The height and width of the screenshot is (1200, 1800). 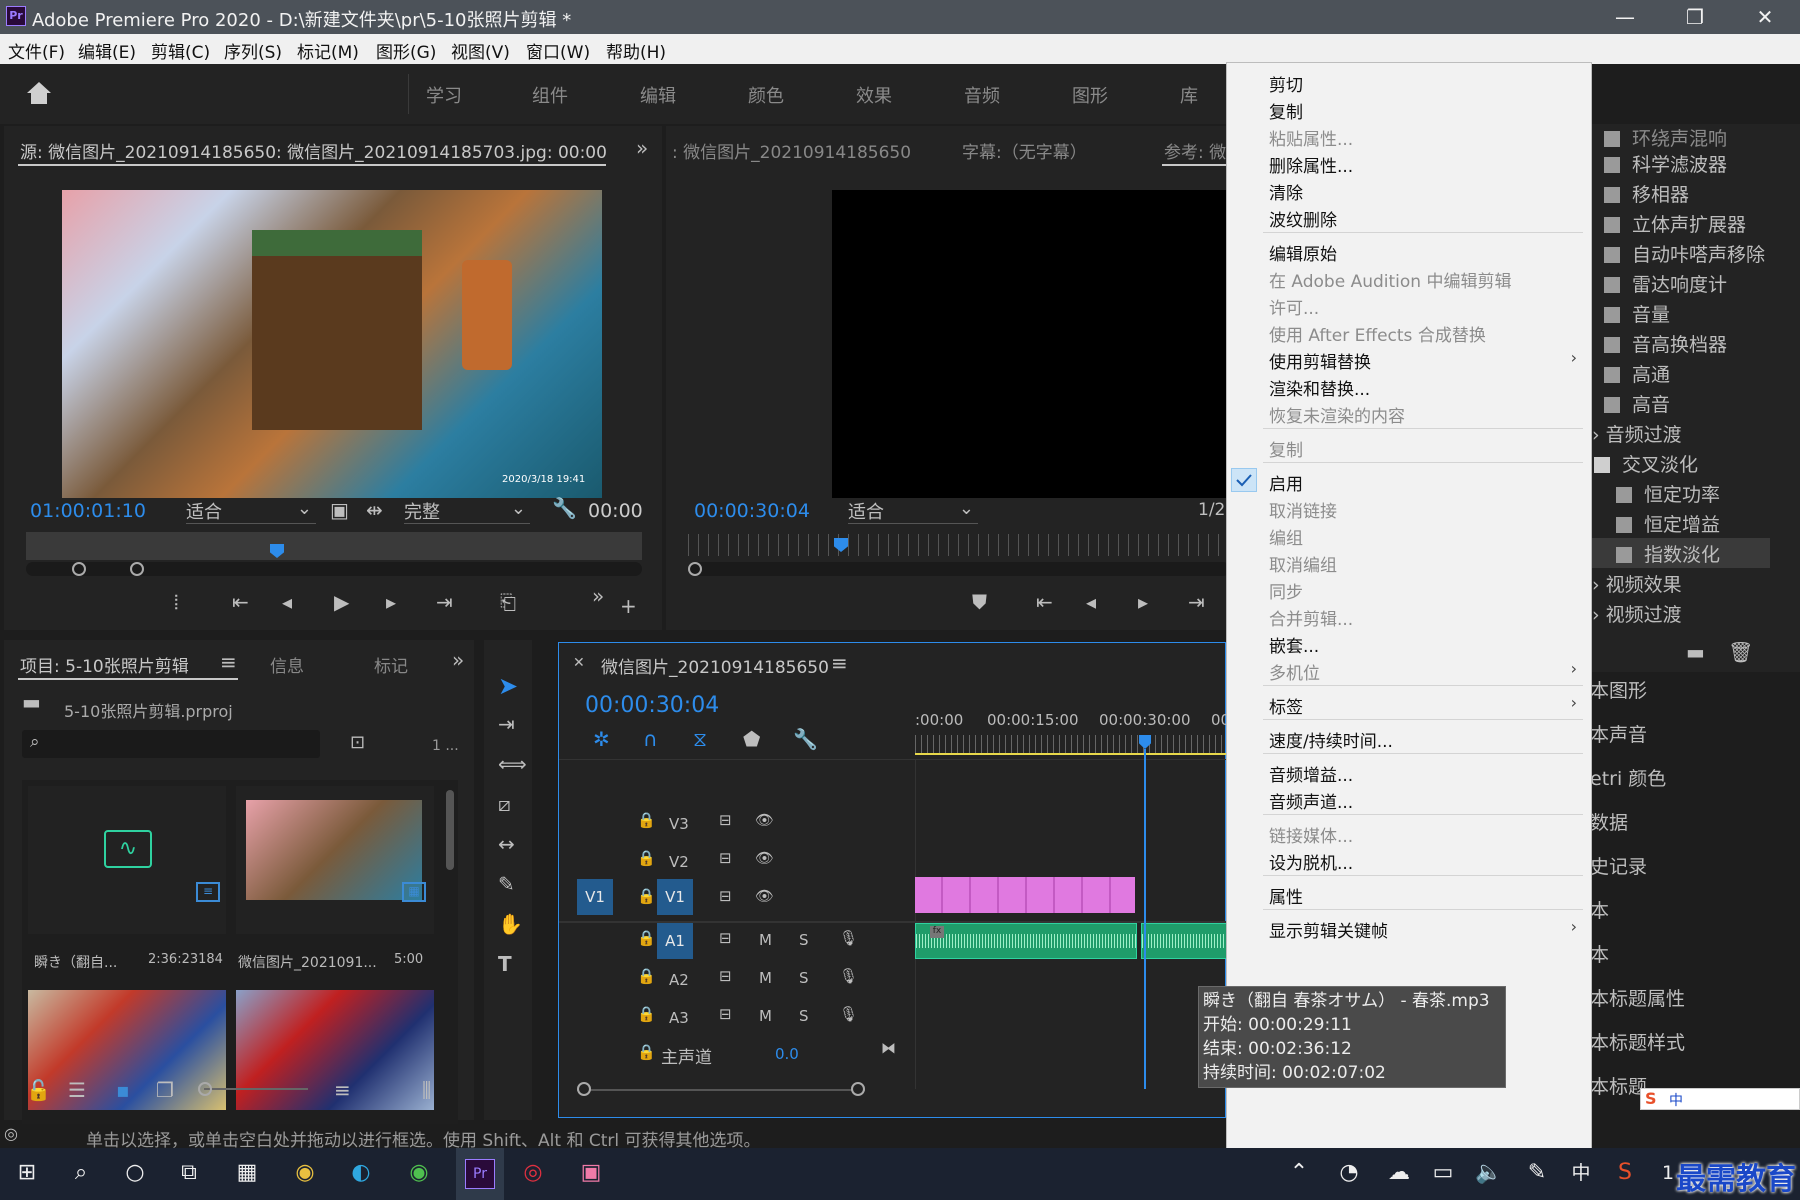 What do you see at coordinates (504, 804) in the screenshot?
I see `razor-tool-icon: ⧄` at bounding box center [504, 804].